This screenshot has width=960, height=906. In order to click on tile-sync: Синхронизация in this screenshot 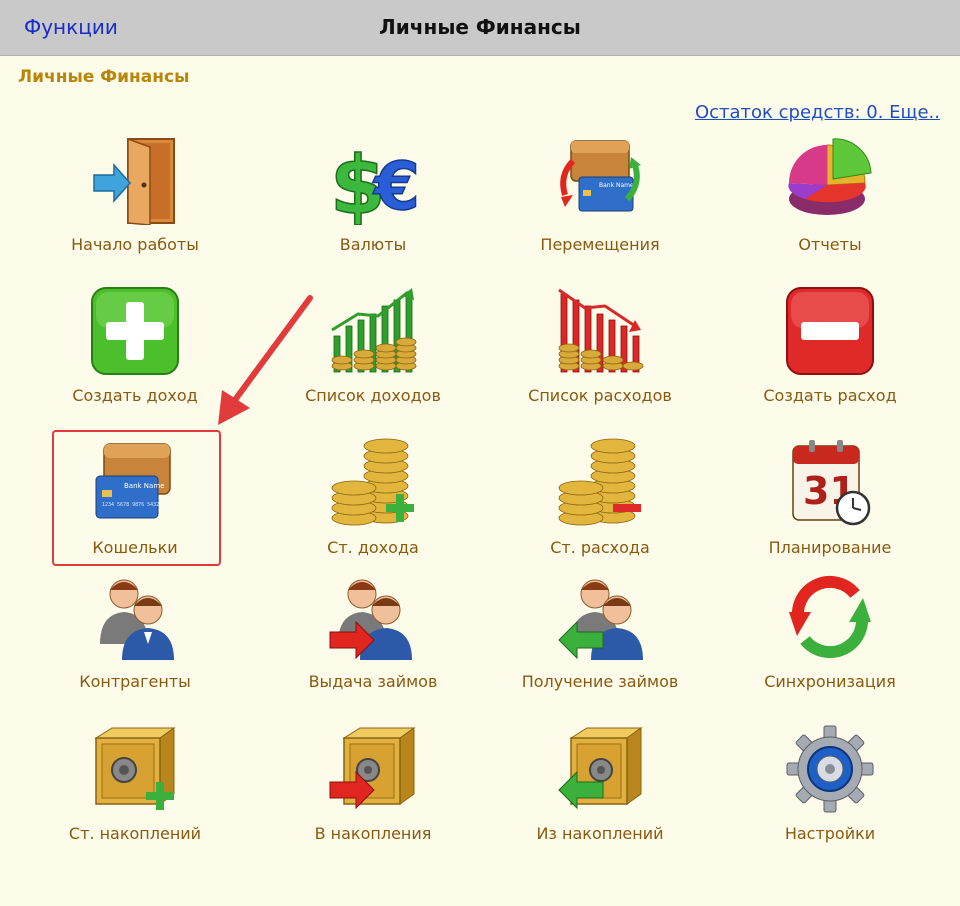, I will do `click(830, 637)`.